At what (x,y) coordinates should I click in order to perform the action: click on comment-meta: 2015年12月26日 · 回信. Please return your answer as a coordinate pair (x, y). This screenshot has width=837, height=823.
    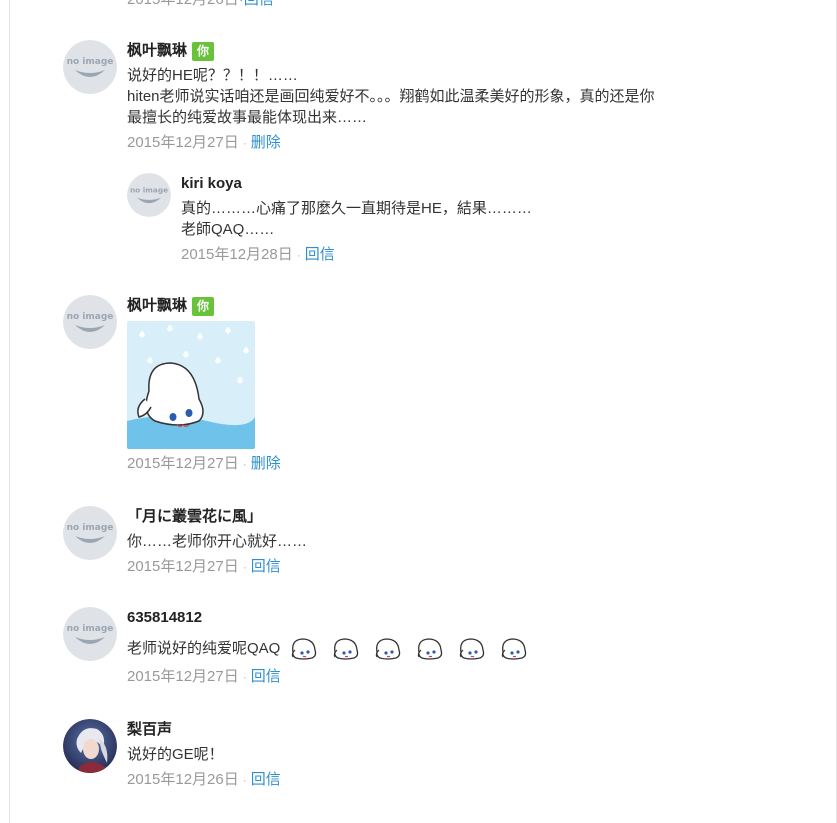
    Looking at the image, I should click on (204, 779).